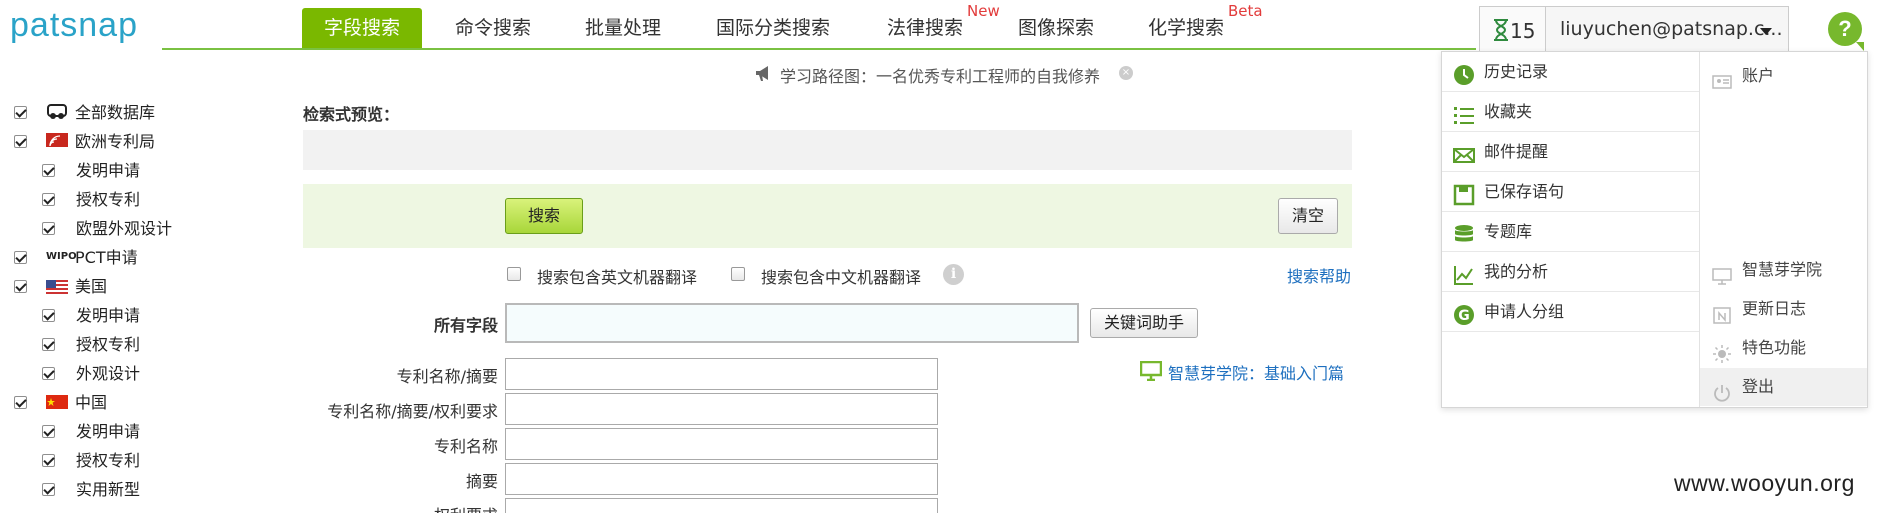  Describe the element at coordinates (48, 489) in the screenshot. I see `cn-utility-checkbox` at that location.